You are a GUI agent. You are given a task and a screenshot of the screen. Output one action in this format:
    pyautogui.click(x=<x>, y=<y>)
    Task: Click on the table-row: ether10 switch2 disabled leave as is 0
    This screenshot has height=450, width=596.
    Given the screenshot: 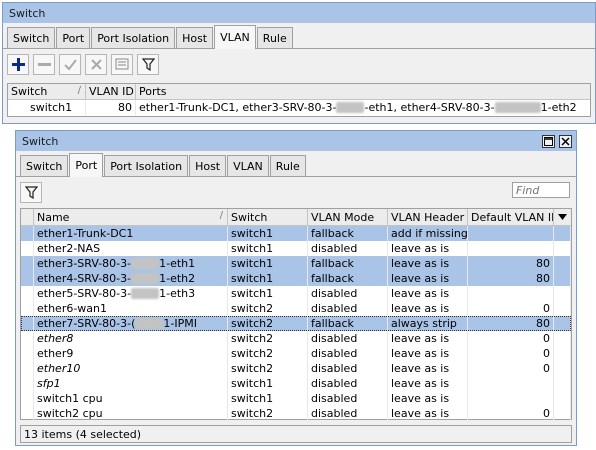 What is the action you would take?
    pyautogui.click(x=296, y=368)
    